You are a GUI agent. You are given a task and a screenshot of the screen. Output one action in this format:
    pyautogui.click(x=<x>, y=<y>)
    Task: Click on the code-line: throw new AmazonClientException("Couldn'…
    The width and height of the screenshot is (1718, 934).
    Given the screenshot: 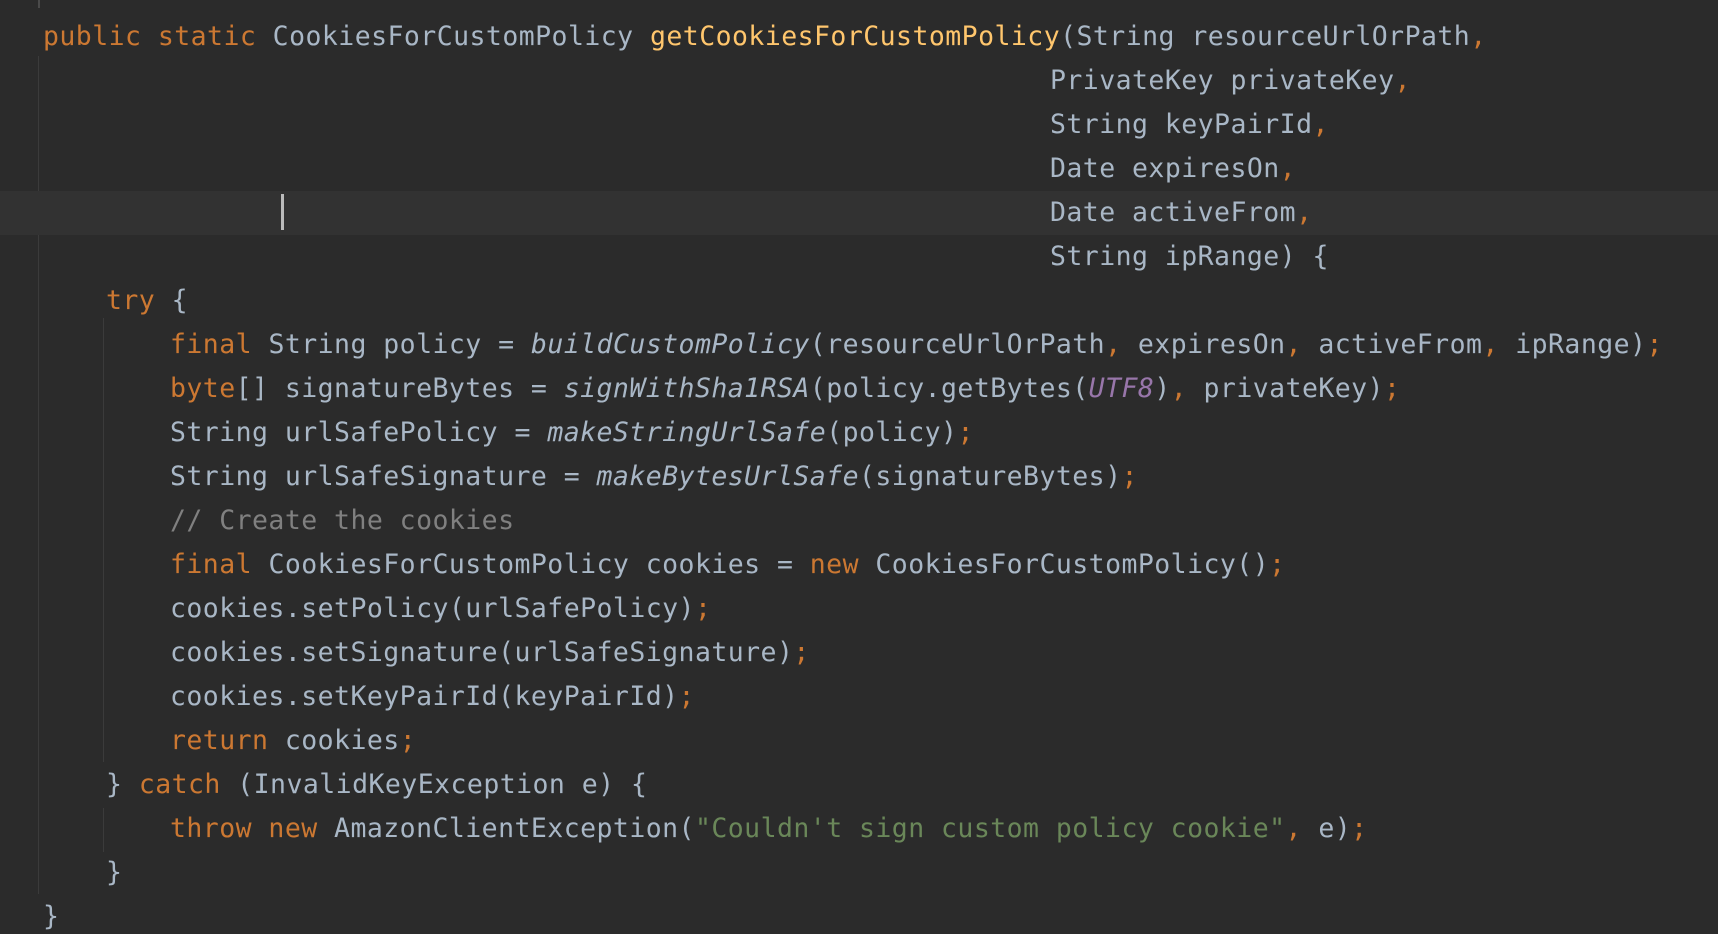 What is the action you would take?
    pyautogui.click(x=859, y=829)
    